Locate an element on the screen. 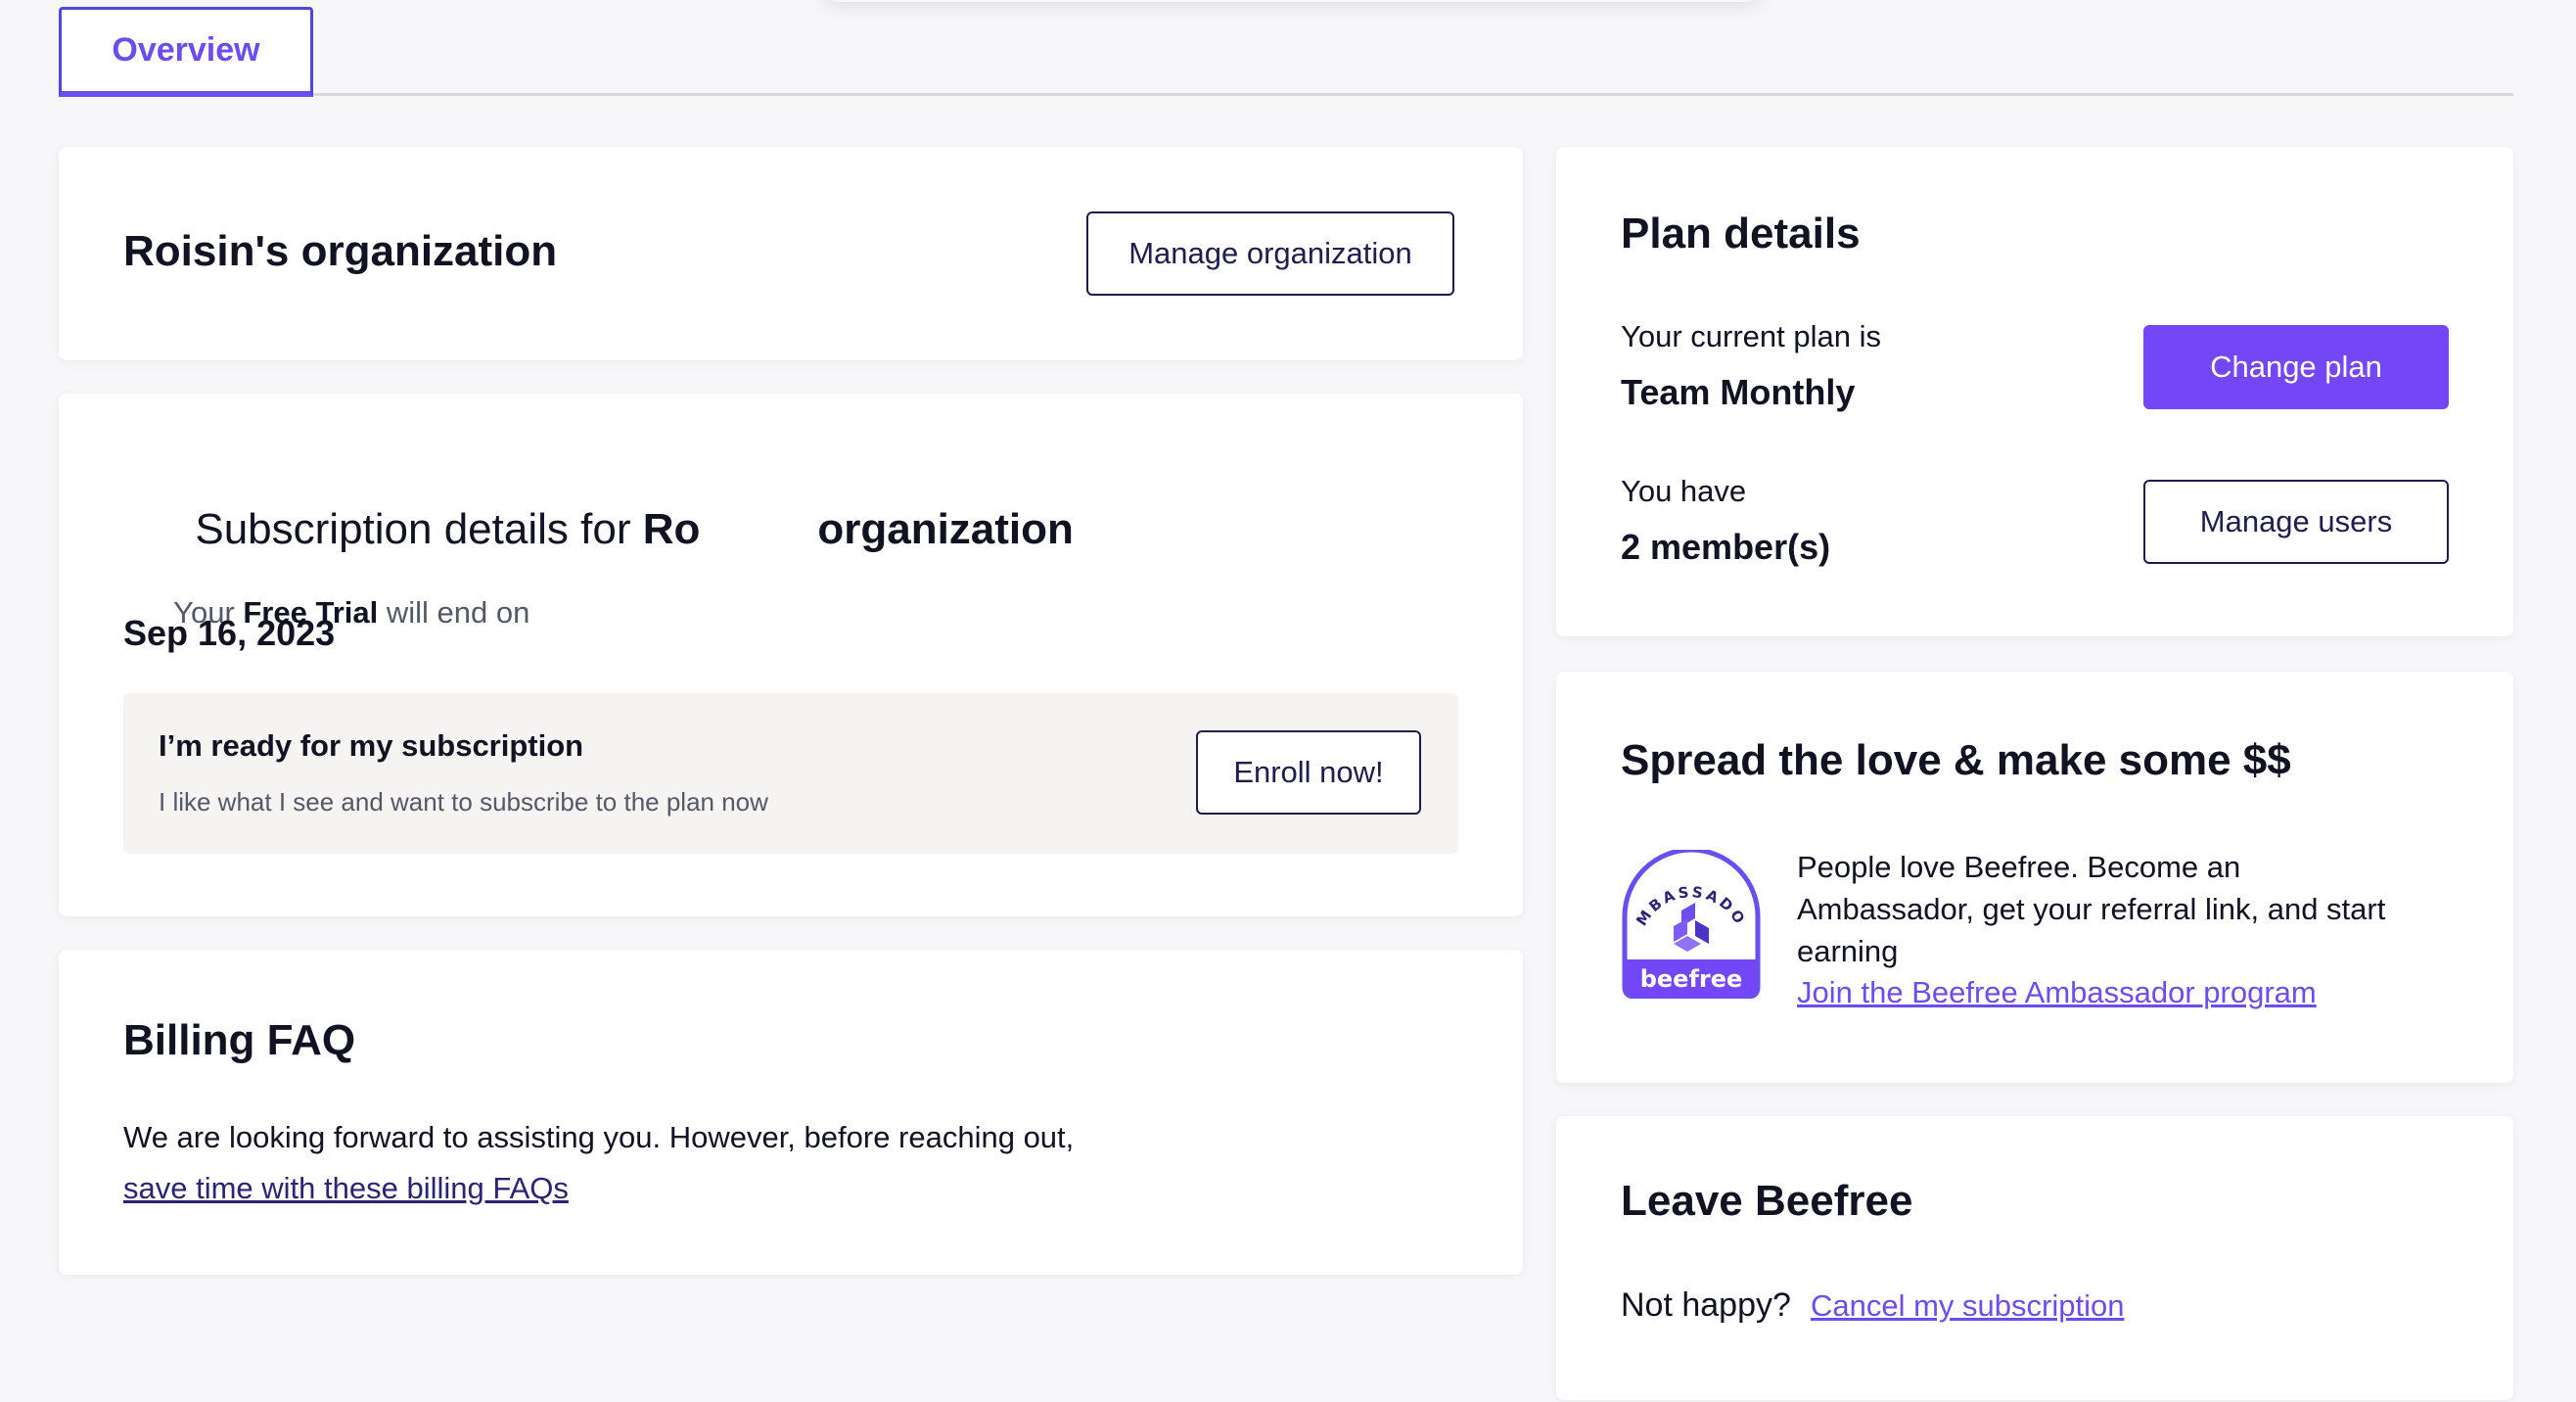 The height and width of the screenshot is (1402, 2576). subscription-title-prefix: Subscription details for is located at coordinates (419, 529).